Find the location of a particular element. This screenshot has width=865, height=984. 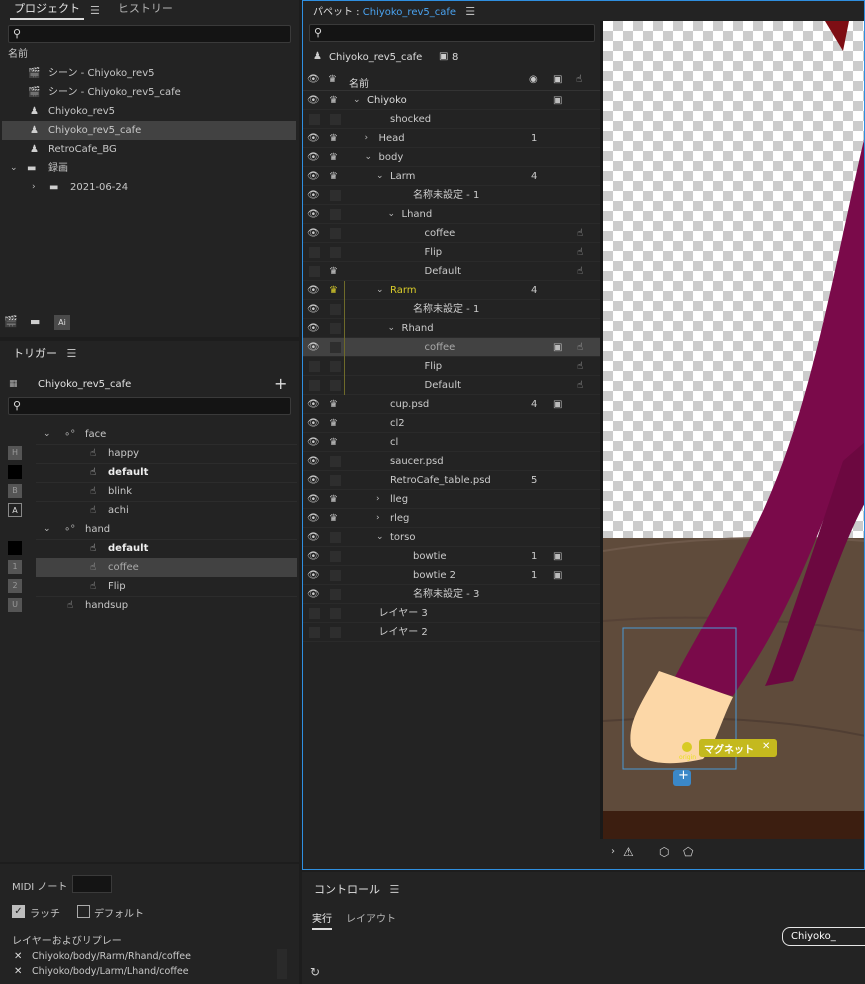

puppet-layer-row: shocked is located at coordinates (451, 119).